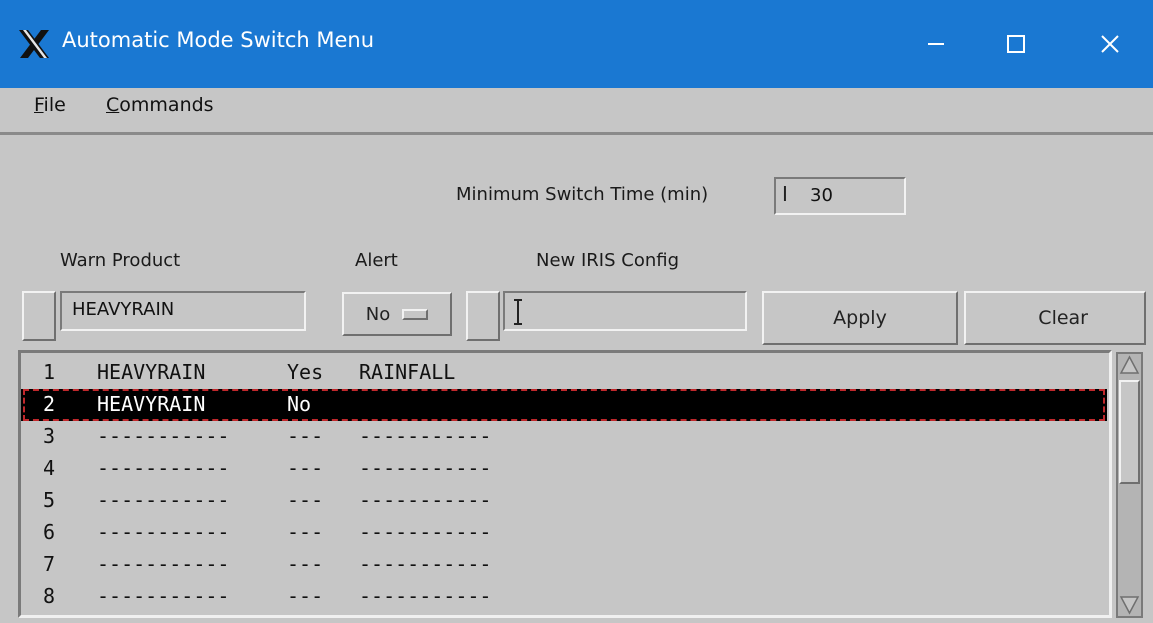 Image resolution: width=1153 pixels, height=623 pixels. I want to click on row-alert: Yes, so click(305, 372).